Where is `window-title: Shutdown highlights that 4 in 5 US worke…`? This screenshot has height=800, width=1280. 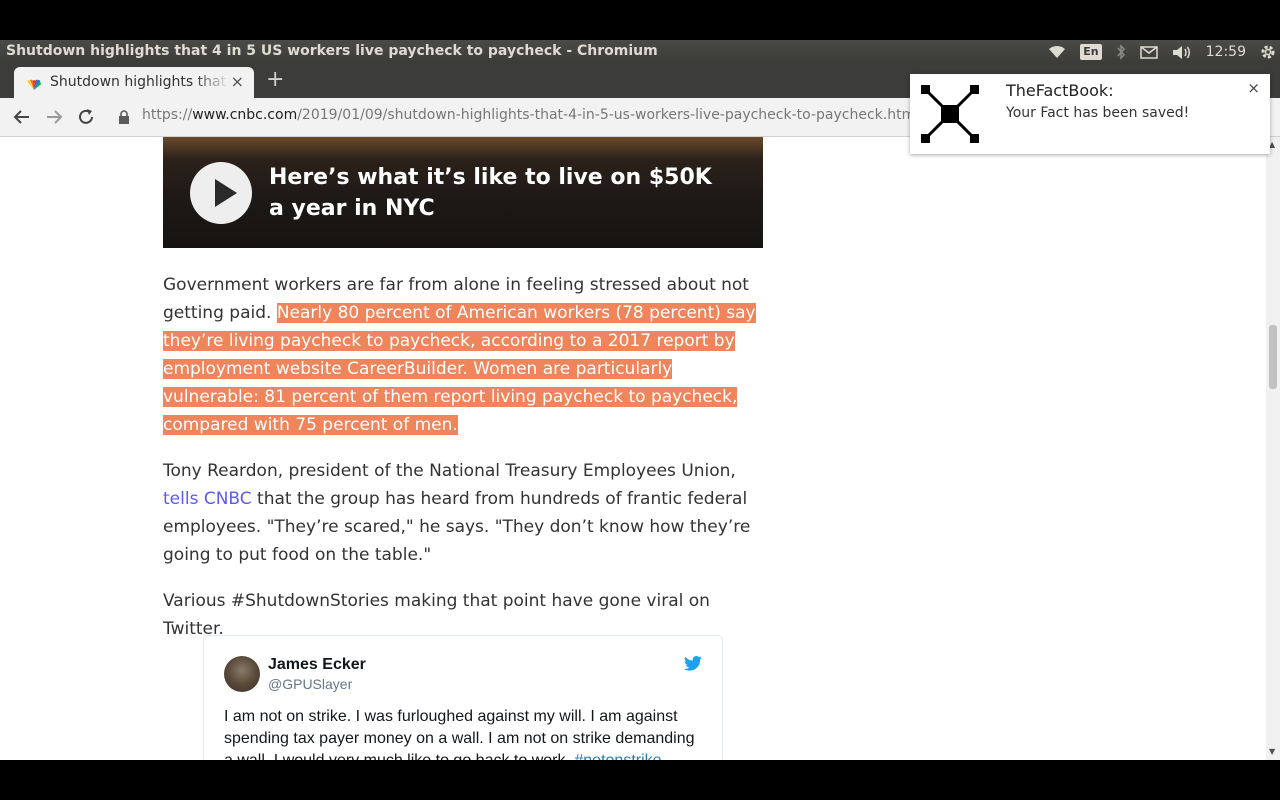
window-title: Shutdown highlights that 4 in 5 US worke… is located at coordinates (332, 51).